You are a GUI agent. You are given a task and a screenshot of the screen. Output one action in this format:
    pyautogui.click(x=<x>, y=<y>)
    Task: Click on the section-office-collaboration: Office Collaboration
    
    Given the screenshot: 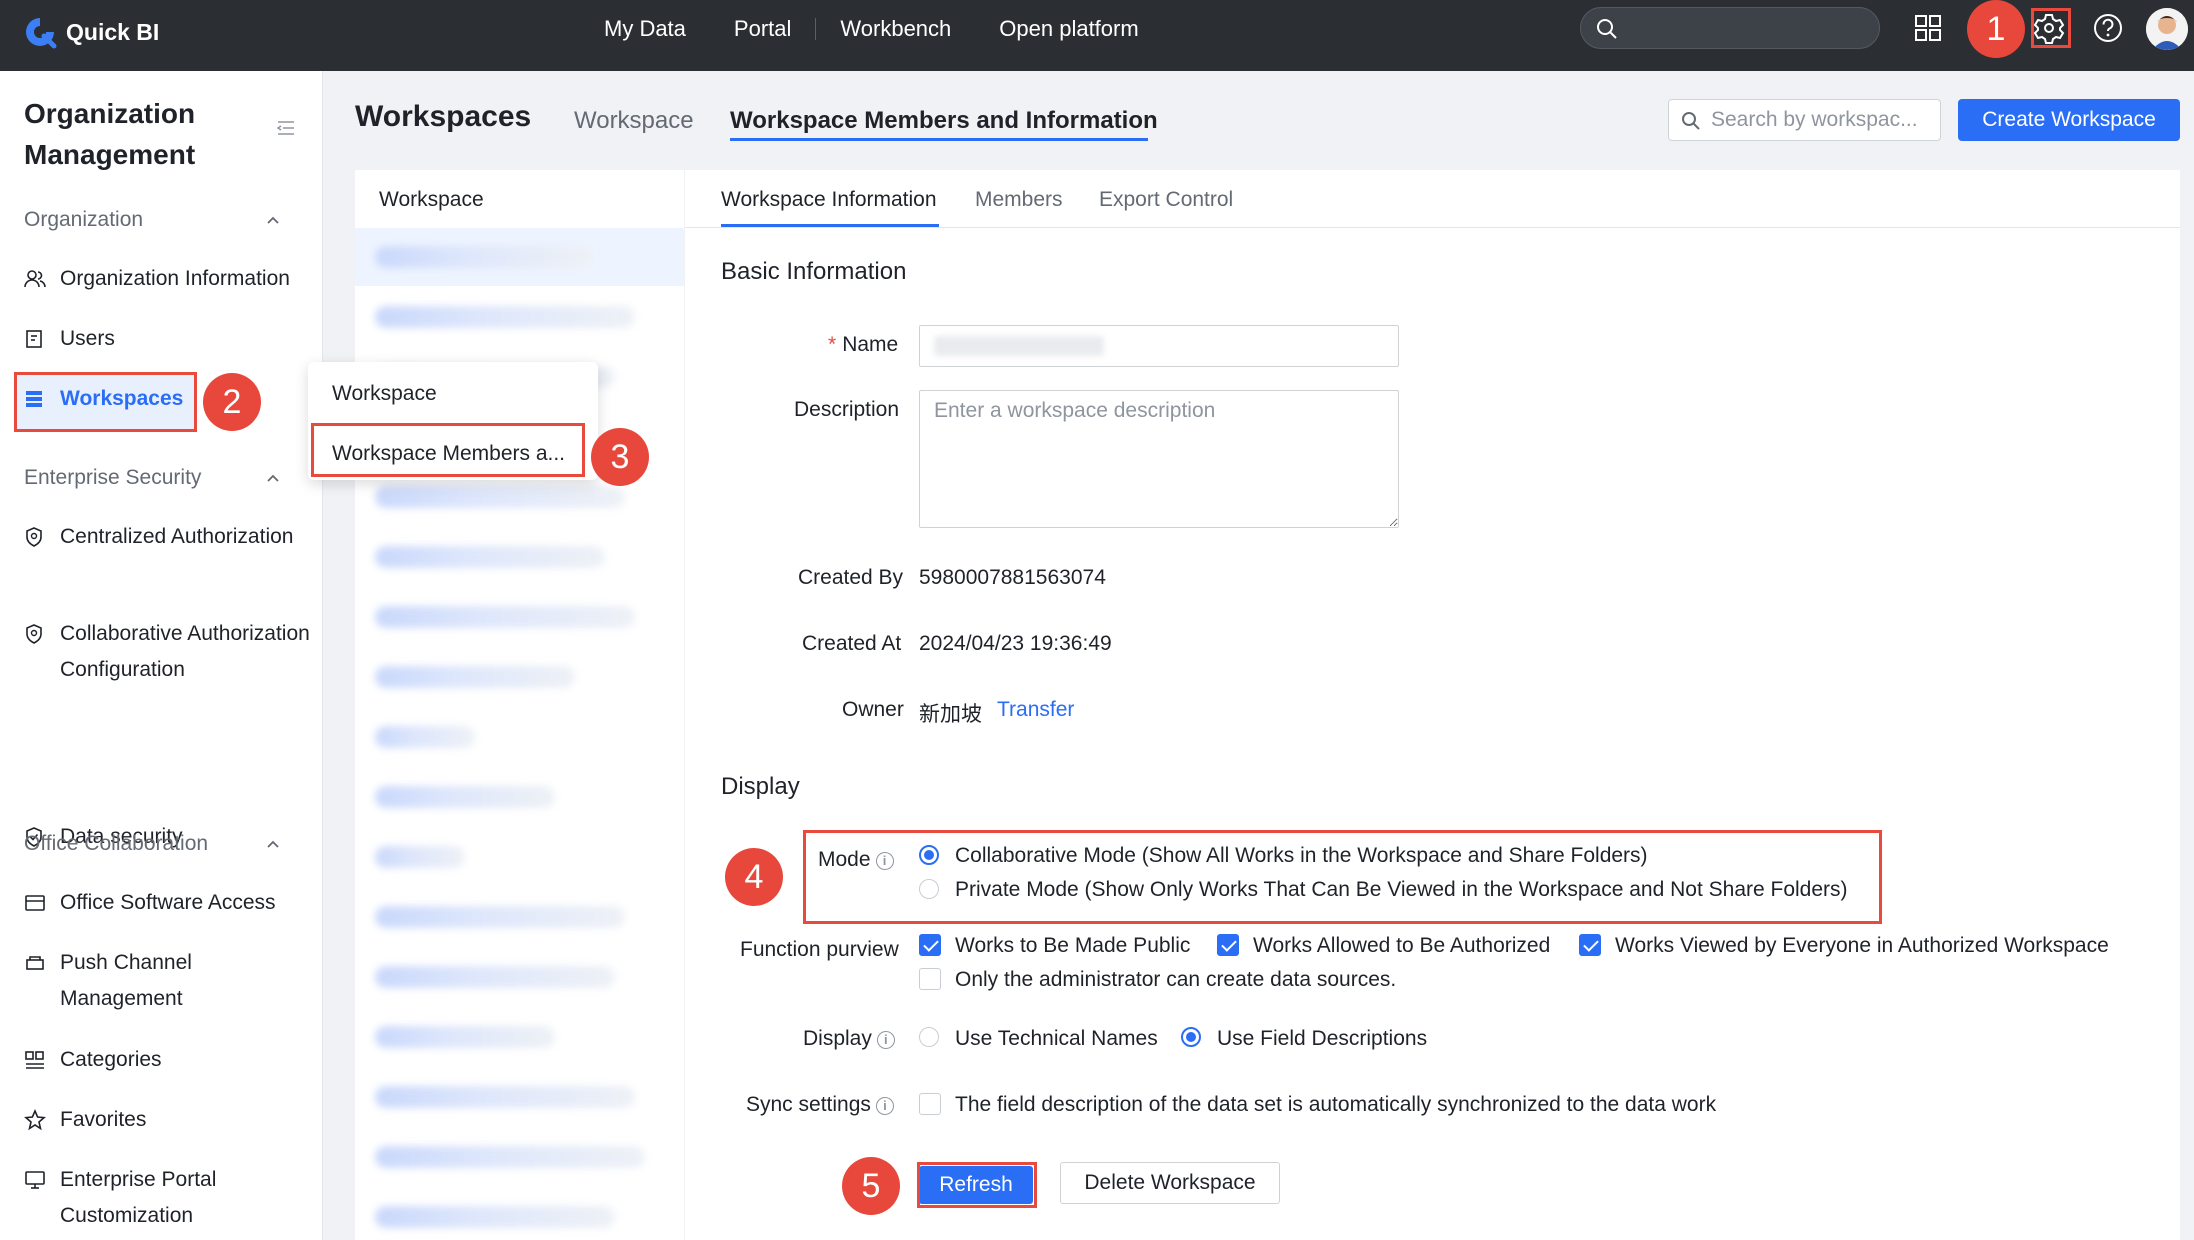 What is the action you would take?
    pyautogui.click(x=116, y=844)
    